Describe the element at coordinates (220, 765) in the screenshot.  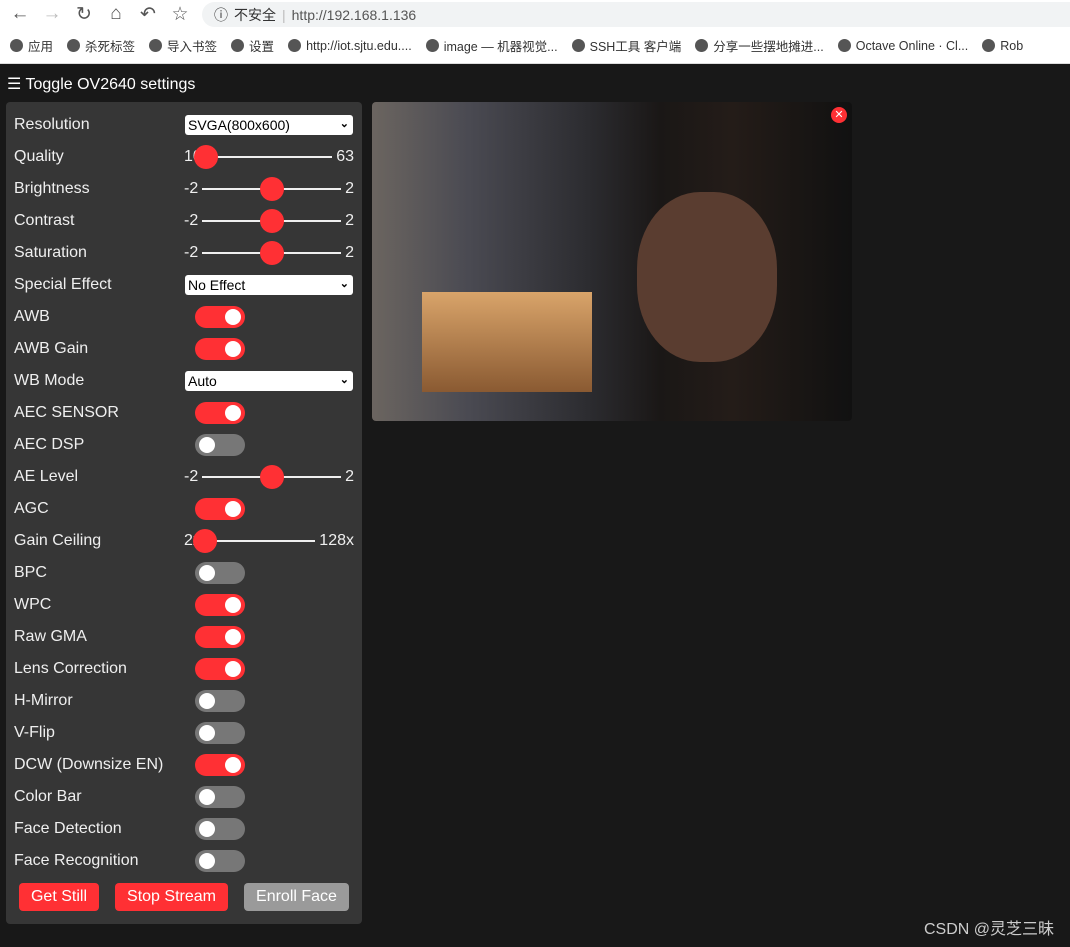
I see `dcw-downsize-en-toggle` at that location.